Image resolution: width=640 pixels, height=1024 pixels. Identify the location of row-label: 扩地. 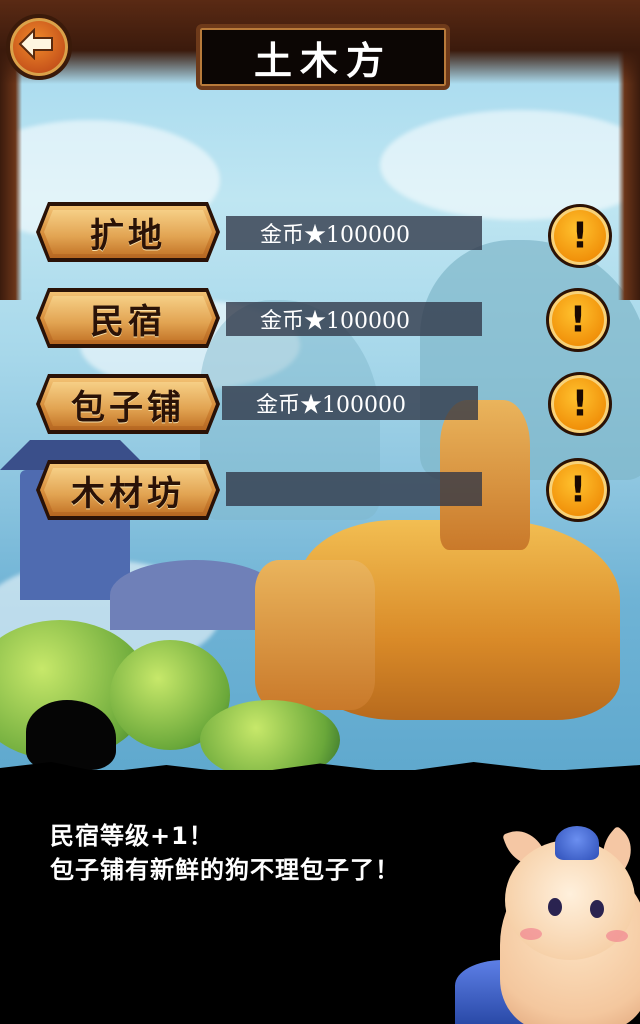
(128, 235).